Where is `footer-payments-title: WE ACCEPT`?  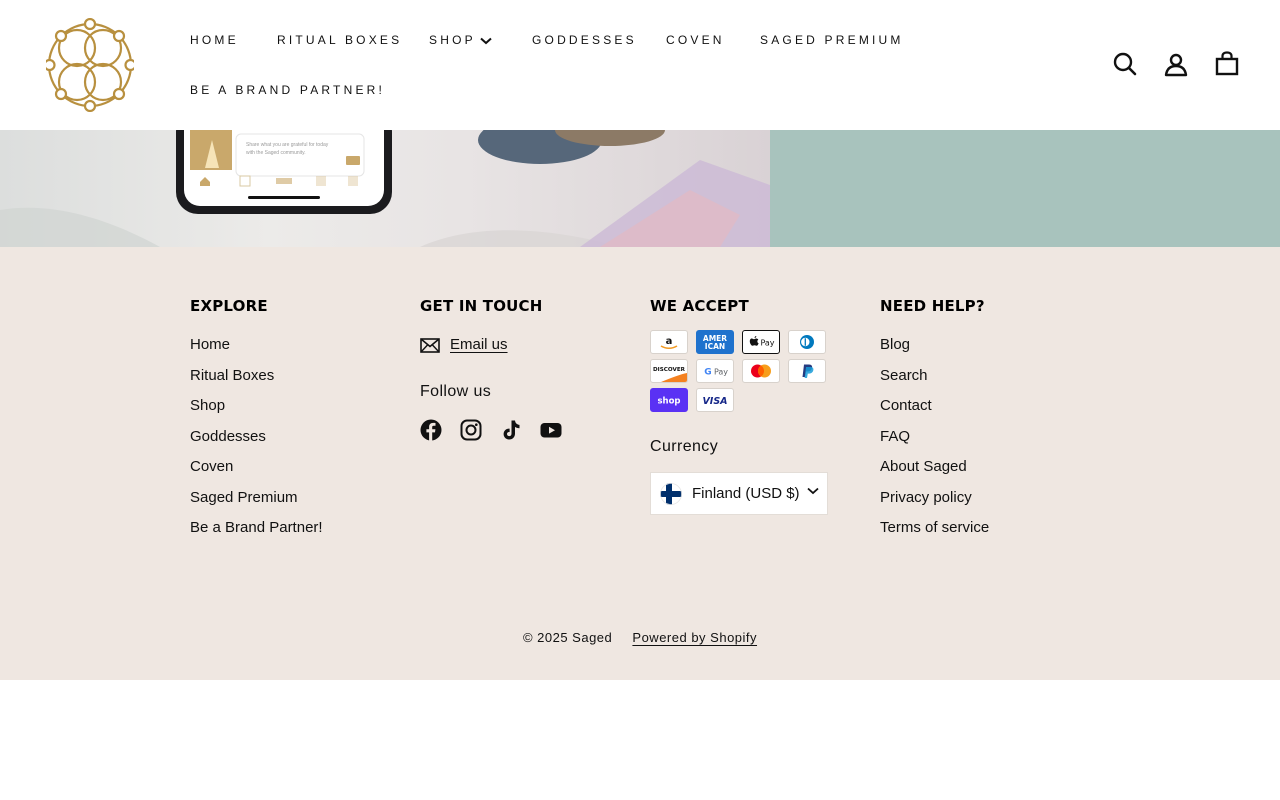
footer-payments-title: WE ACCEPT is located at coordinates (699, 306).